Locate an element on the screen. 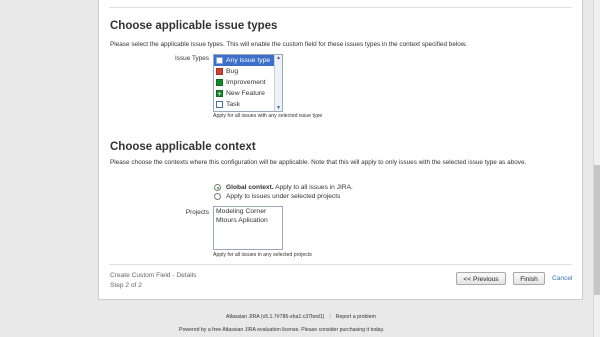  issue-types-label: Issue Types is located at coordinates (192, 58).